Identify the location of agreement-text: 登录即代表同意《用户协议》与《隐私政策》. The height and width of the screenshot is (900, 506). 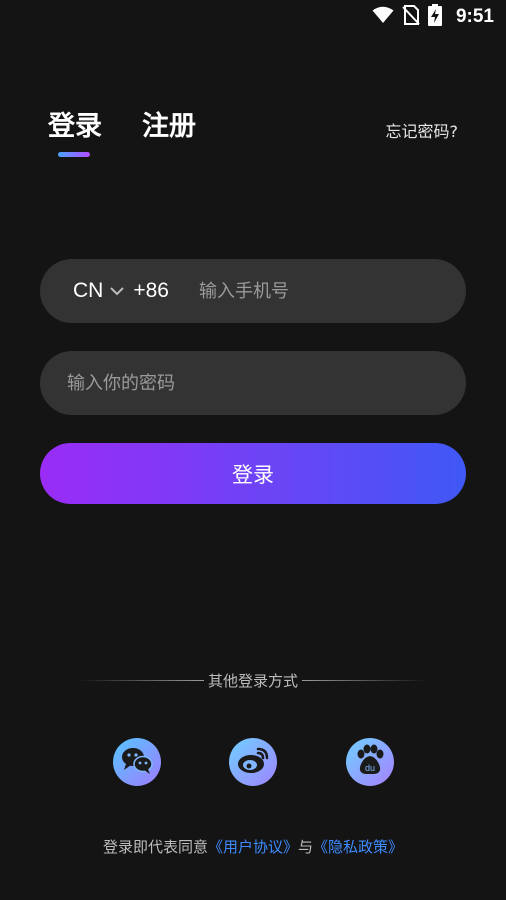
(253, 846).